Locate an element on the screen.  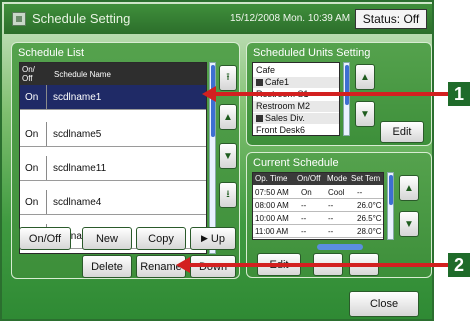
header-onoff: On/Off is located at coordinates (309, 178).